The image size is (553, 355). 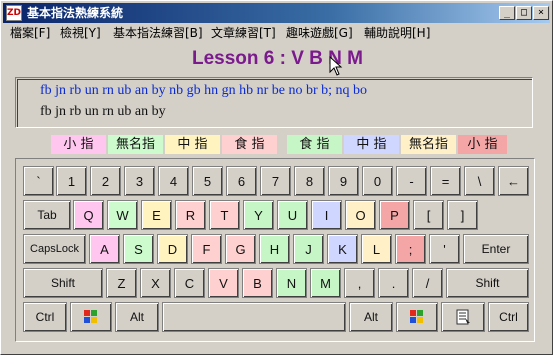 I want to click on right-middle-label: 中 指, so click(x=371, y=144).